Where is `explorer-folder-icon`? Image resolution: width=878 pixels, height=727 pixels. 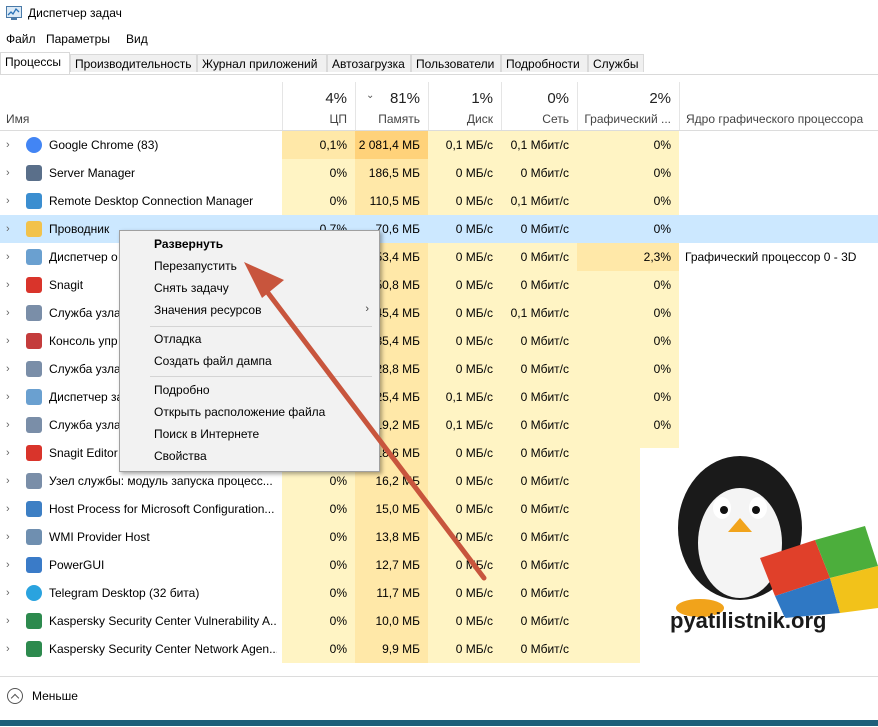
explorer-folder-icon is located at coordinates (34, 229).